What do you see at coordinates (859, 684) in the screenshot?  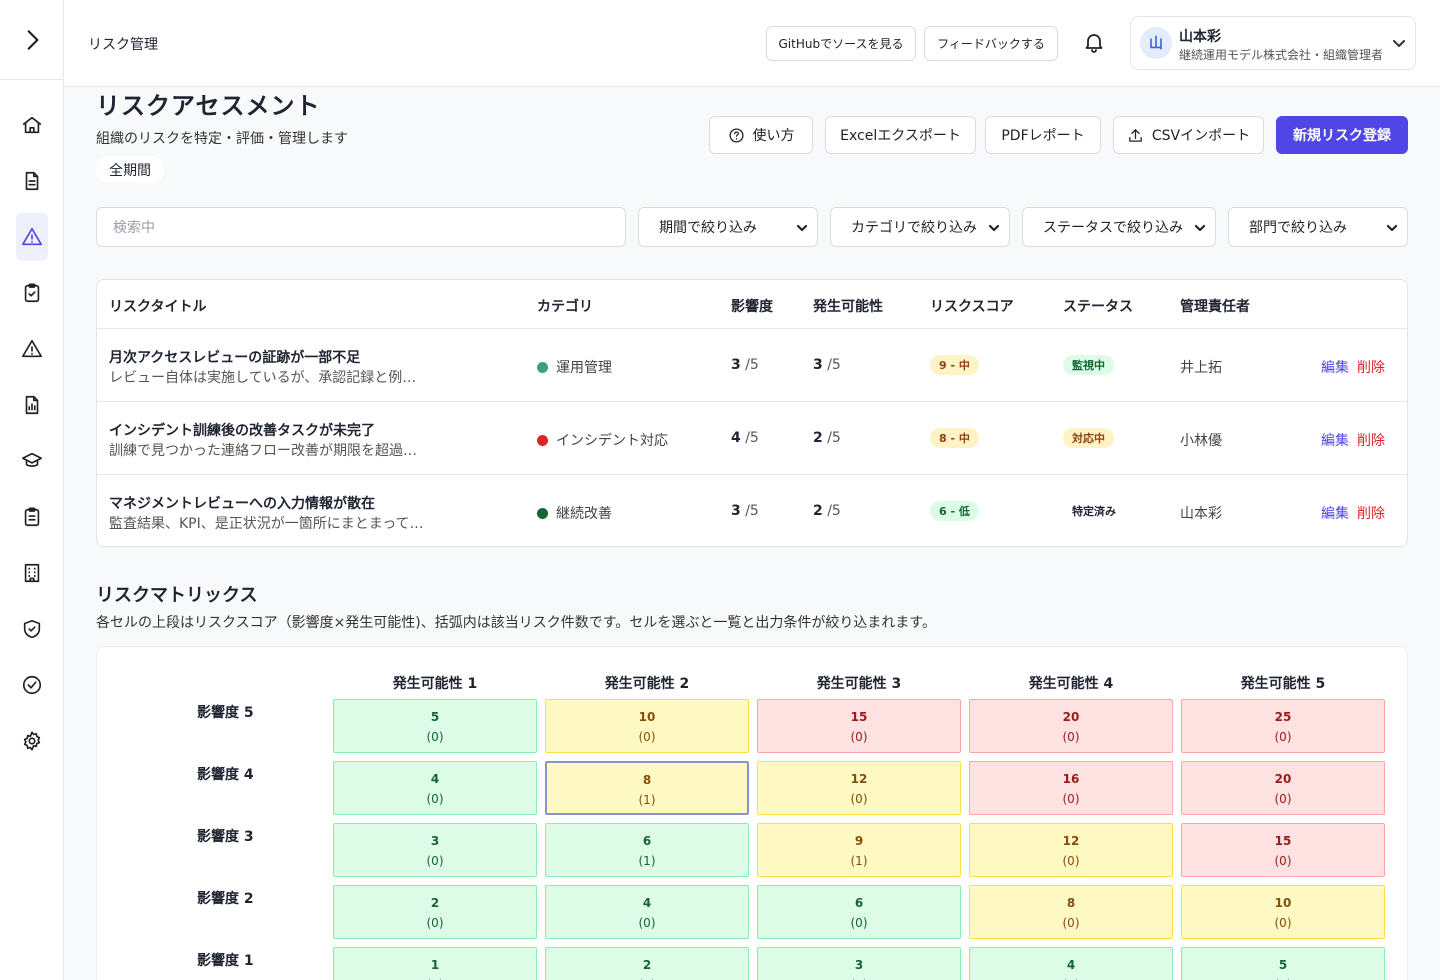 I see `matrix-column-header: 発生可能性 3` at bounding box center [859, 684].